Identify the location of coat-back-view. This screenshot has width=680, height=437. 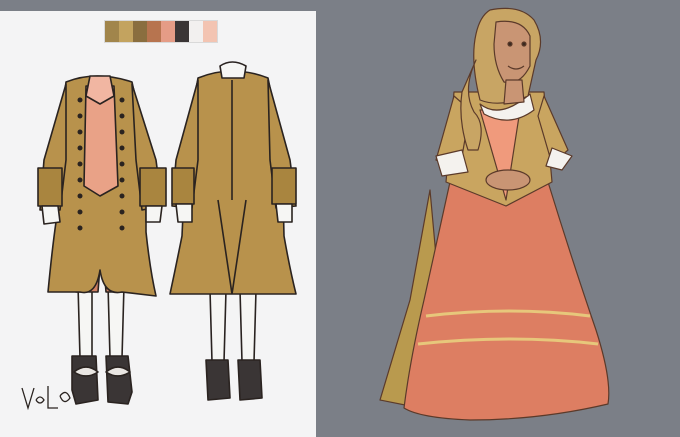
(233, 231).